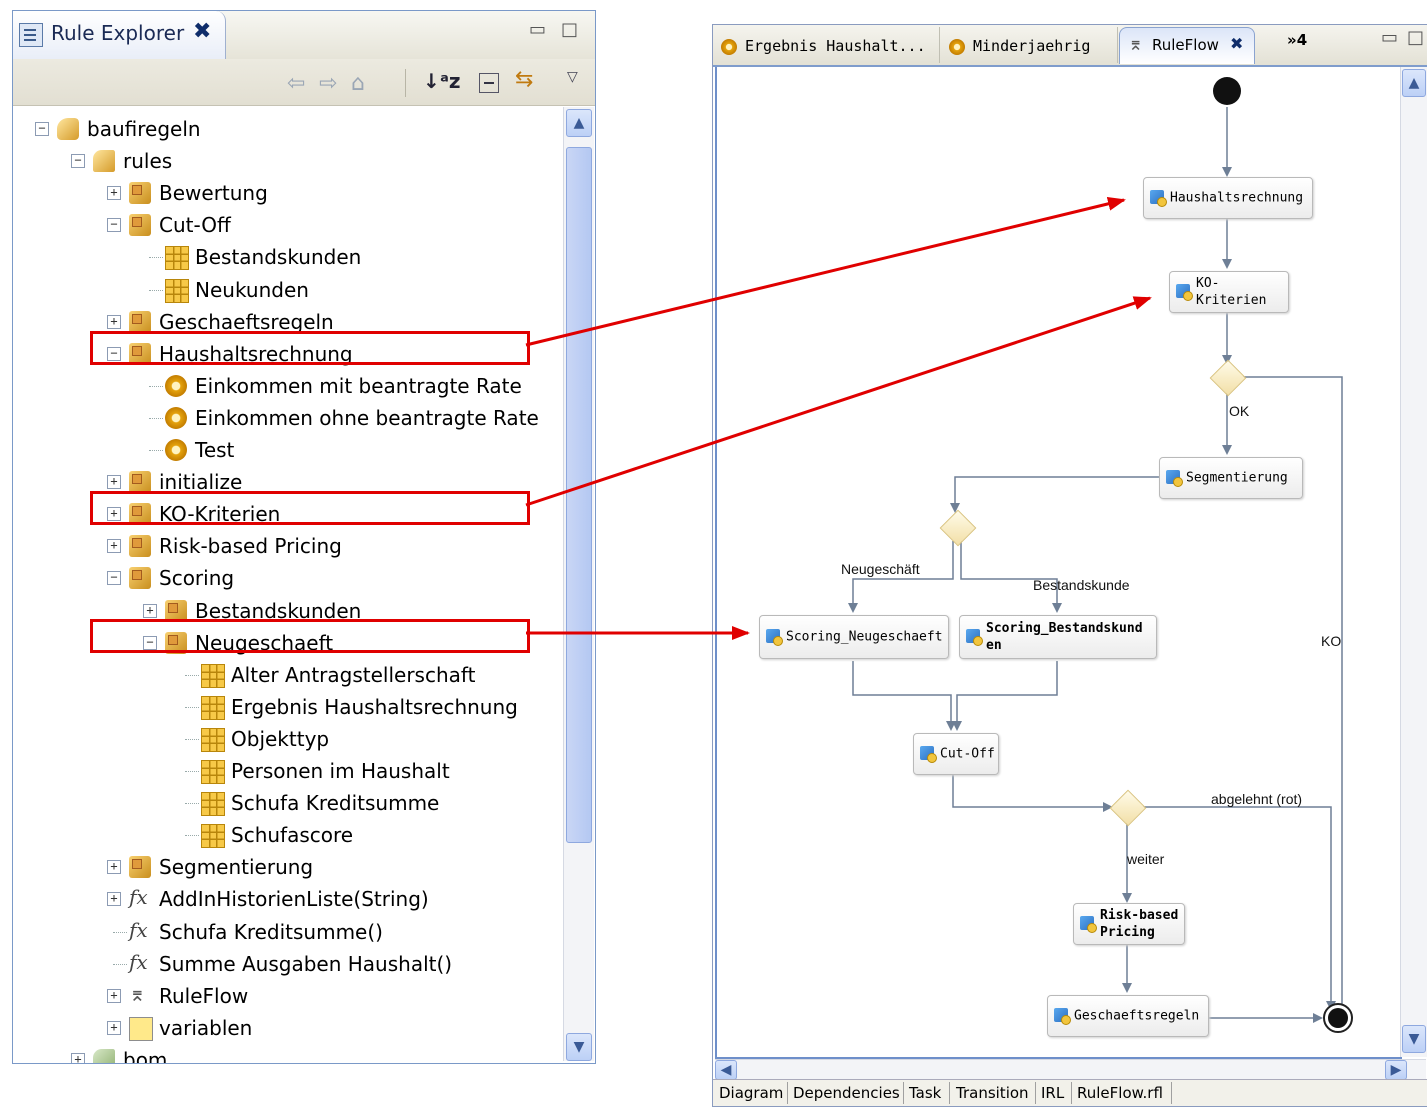 This screenshot has width=1427, height=1107. I want to click on node-cut-off: Cut-Off, so click(956, 754).